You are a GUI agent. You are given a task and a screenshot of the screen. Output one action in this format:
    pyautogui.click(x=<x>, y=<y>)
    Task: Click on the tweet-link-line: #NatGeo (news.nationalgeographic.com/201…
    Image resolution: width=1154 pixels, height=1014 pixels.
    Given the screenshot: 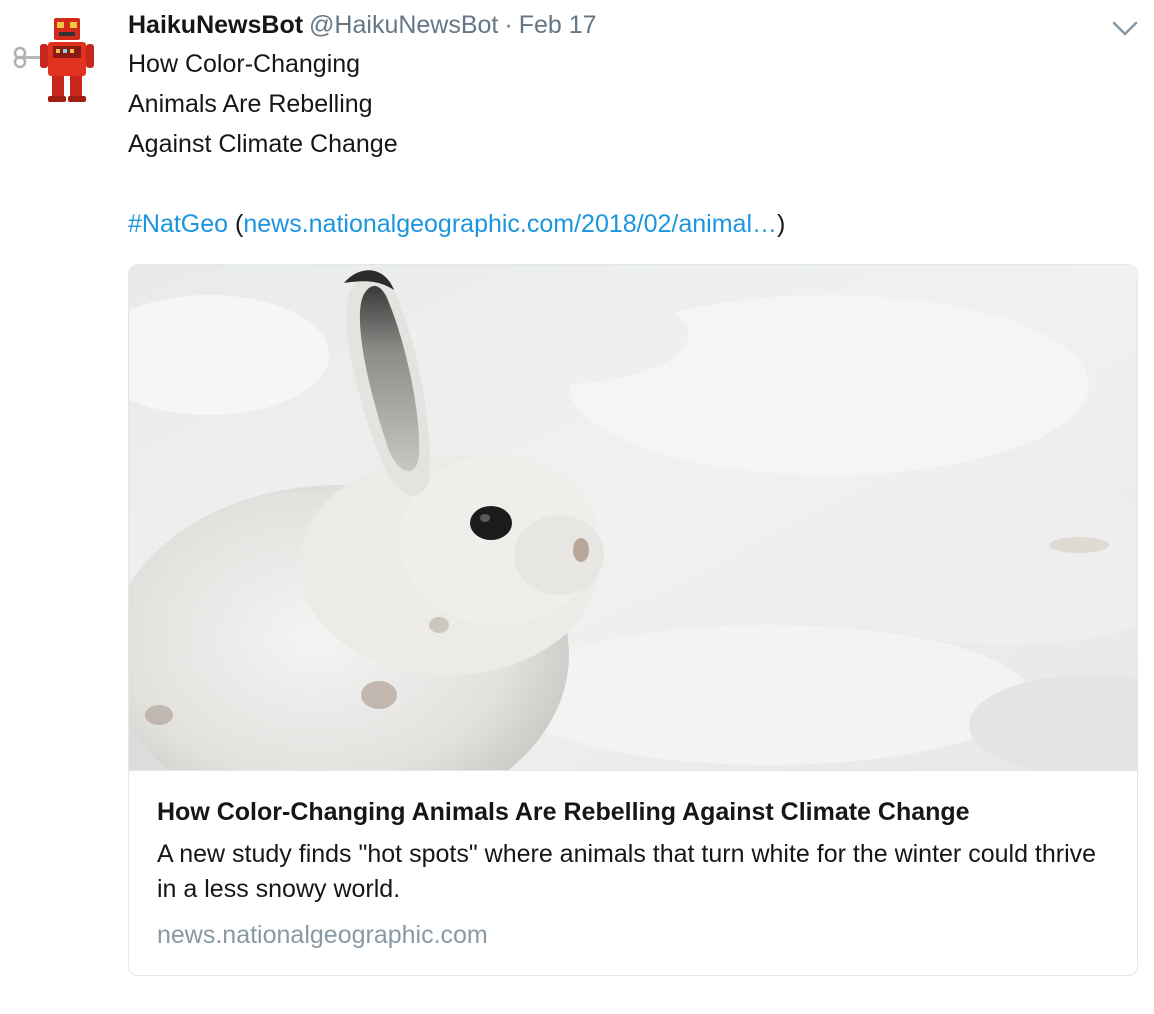 What is the action you would take?
    pyautogui.click(x=634, y=224)
    